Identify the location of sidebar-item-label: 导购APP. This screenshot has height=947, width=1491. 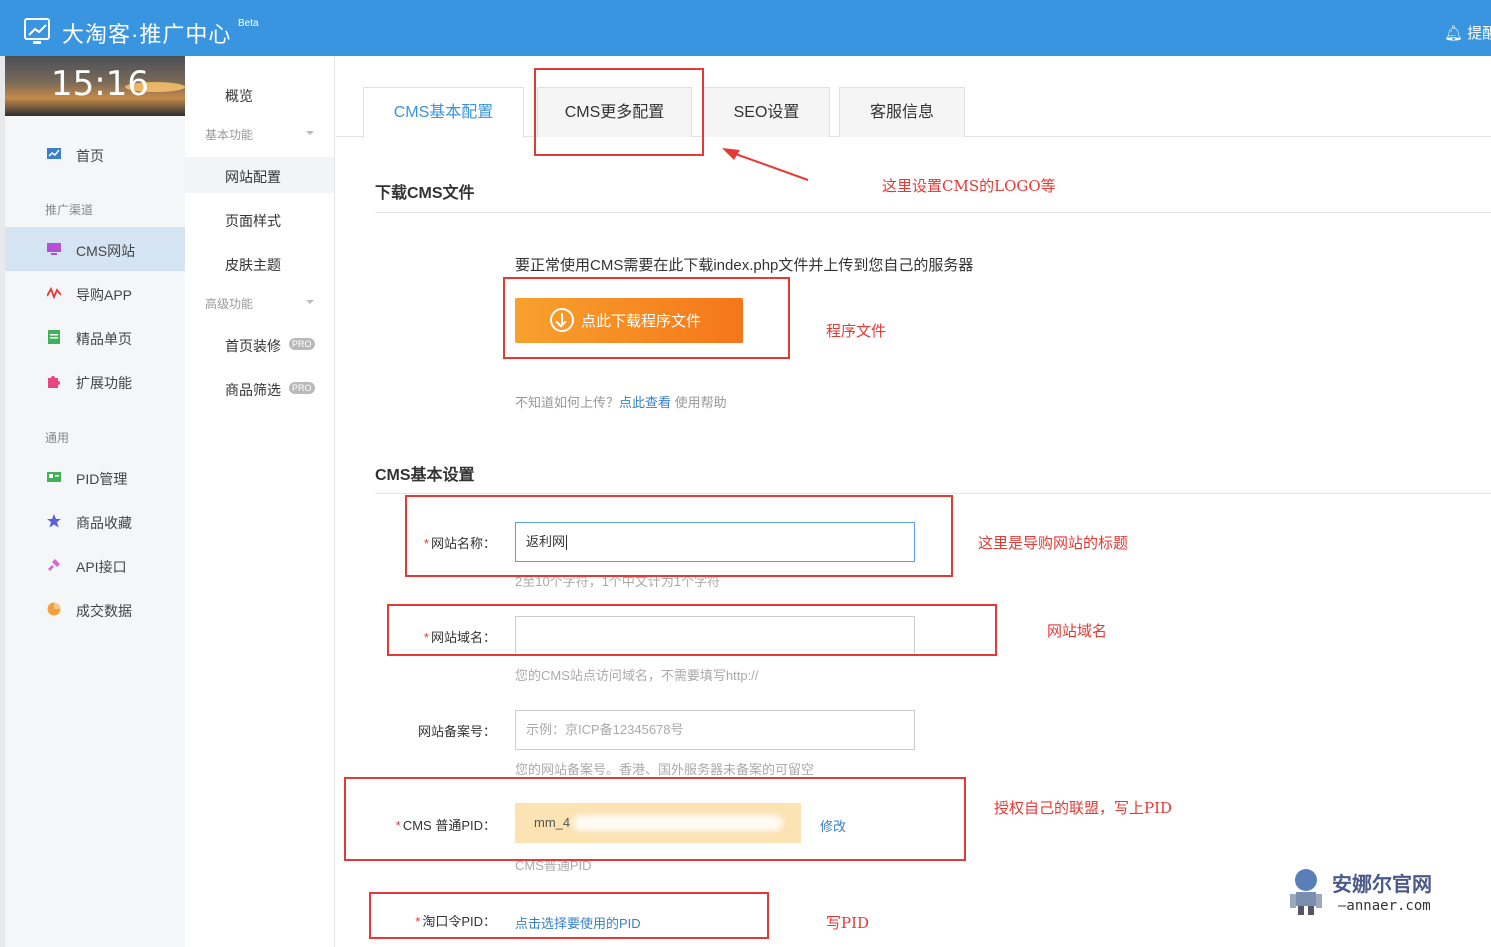
(104, 295).